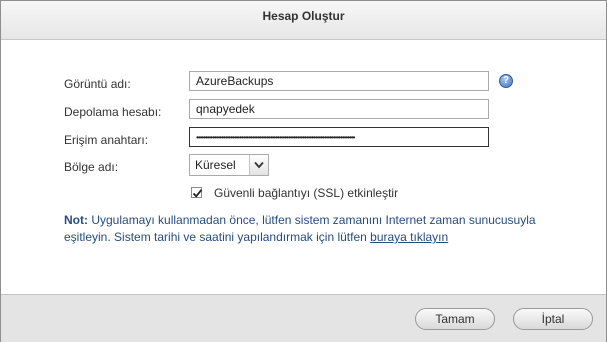 This screenshot has width=607, height=342. What do you see at coordinates (113, 112) in the screenshot?
I see `storage-account-label: Depolama hesabı:` at bounding box center [113, 112].